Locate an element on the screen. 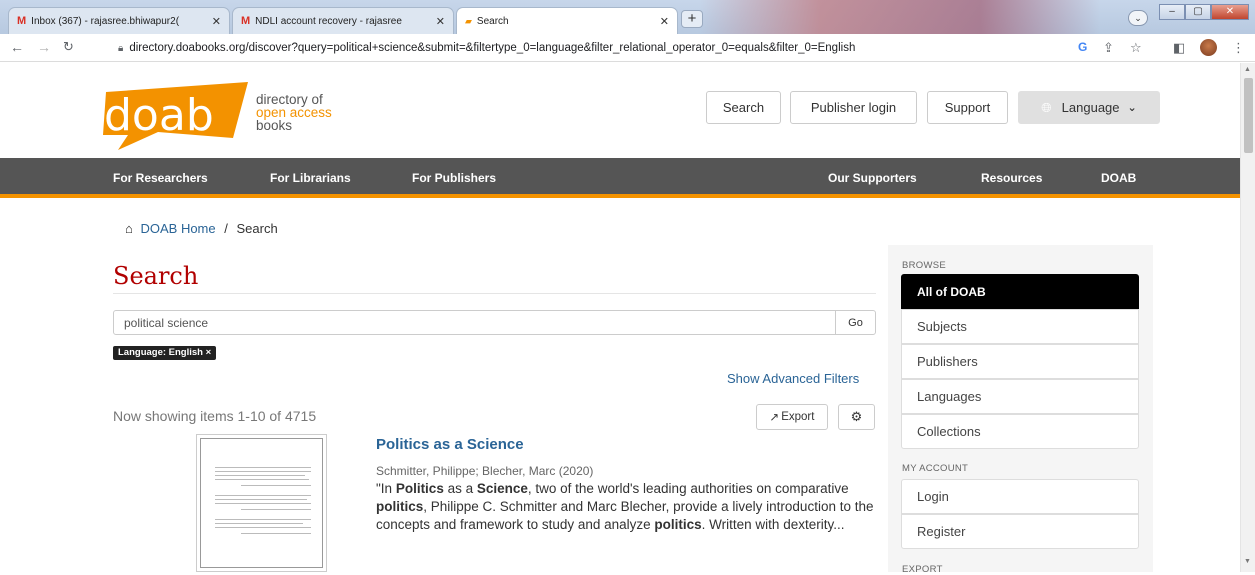  show-advanced-filters-link: Show Advanced Filters is located at coordinates (793, 378).